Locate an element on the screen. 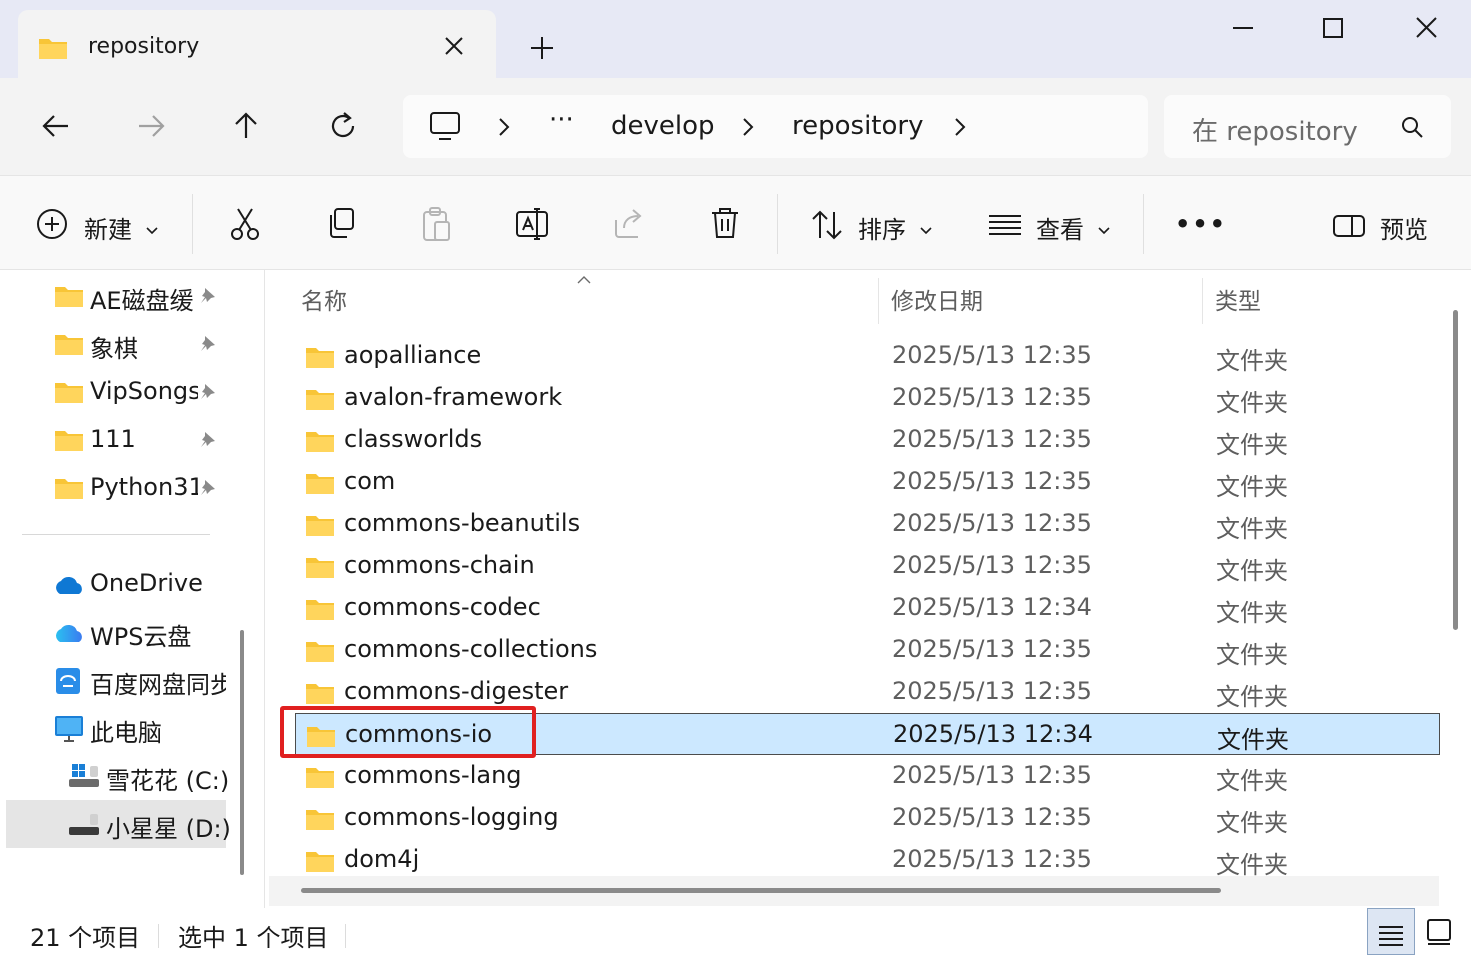  sidebar-item-pinned: VipSongs is located at coordinates (114, 392).